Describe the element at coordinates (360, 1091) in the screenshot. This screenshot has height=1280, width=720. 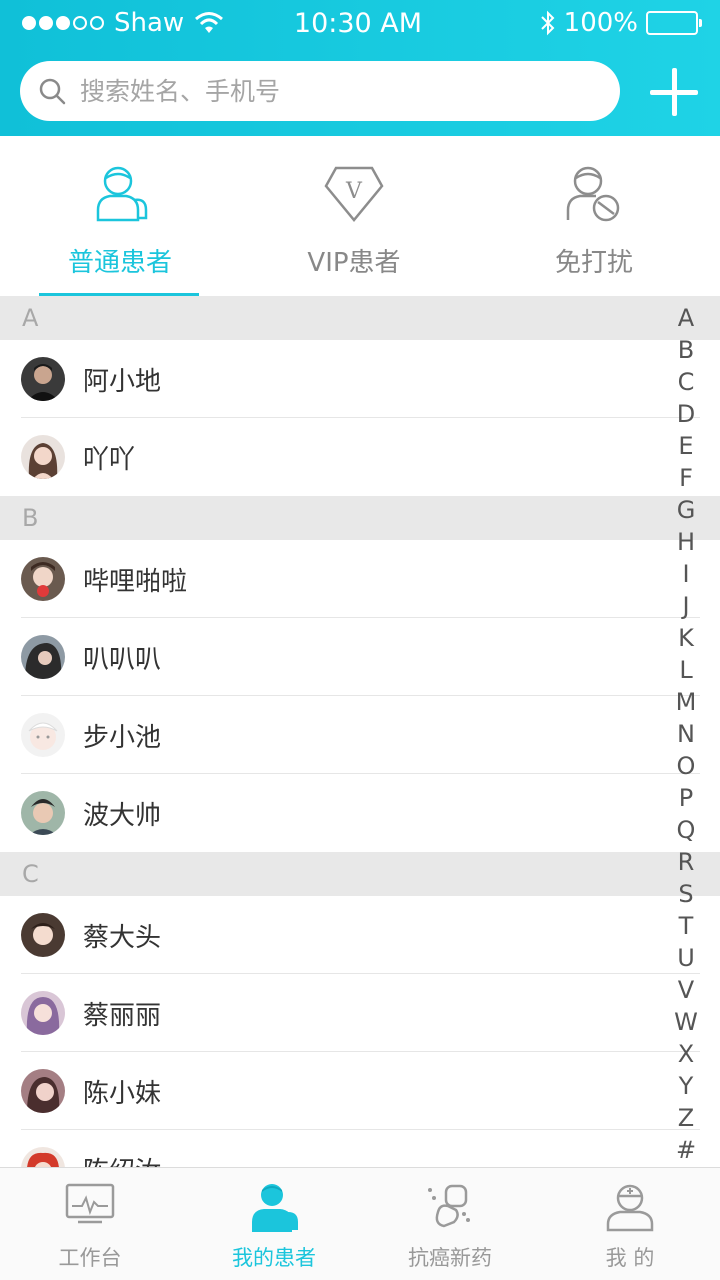
I see `list-item: 陈小妹` at that location.